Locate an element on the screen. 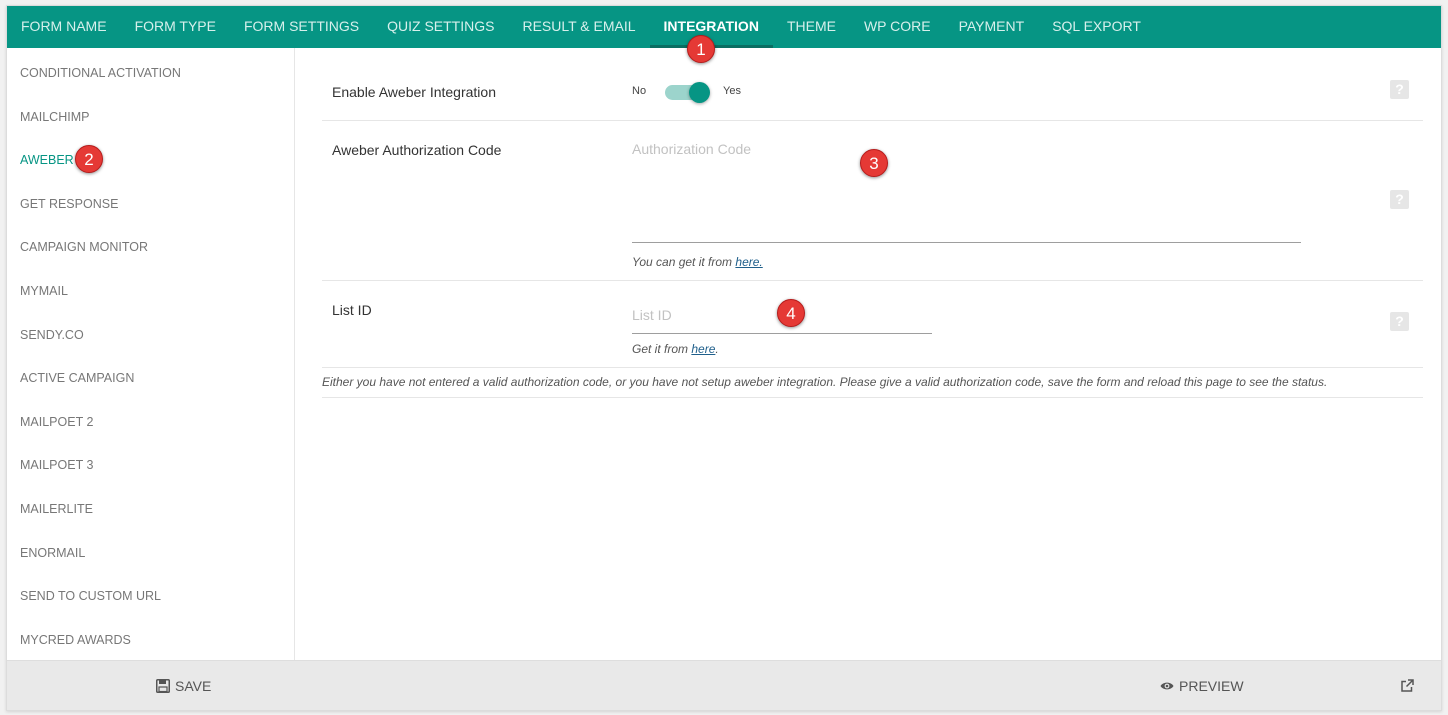  tab-wp-core: WP CORE is located at coordinates (897, 27).